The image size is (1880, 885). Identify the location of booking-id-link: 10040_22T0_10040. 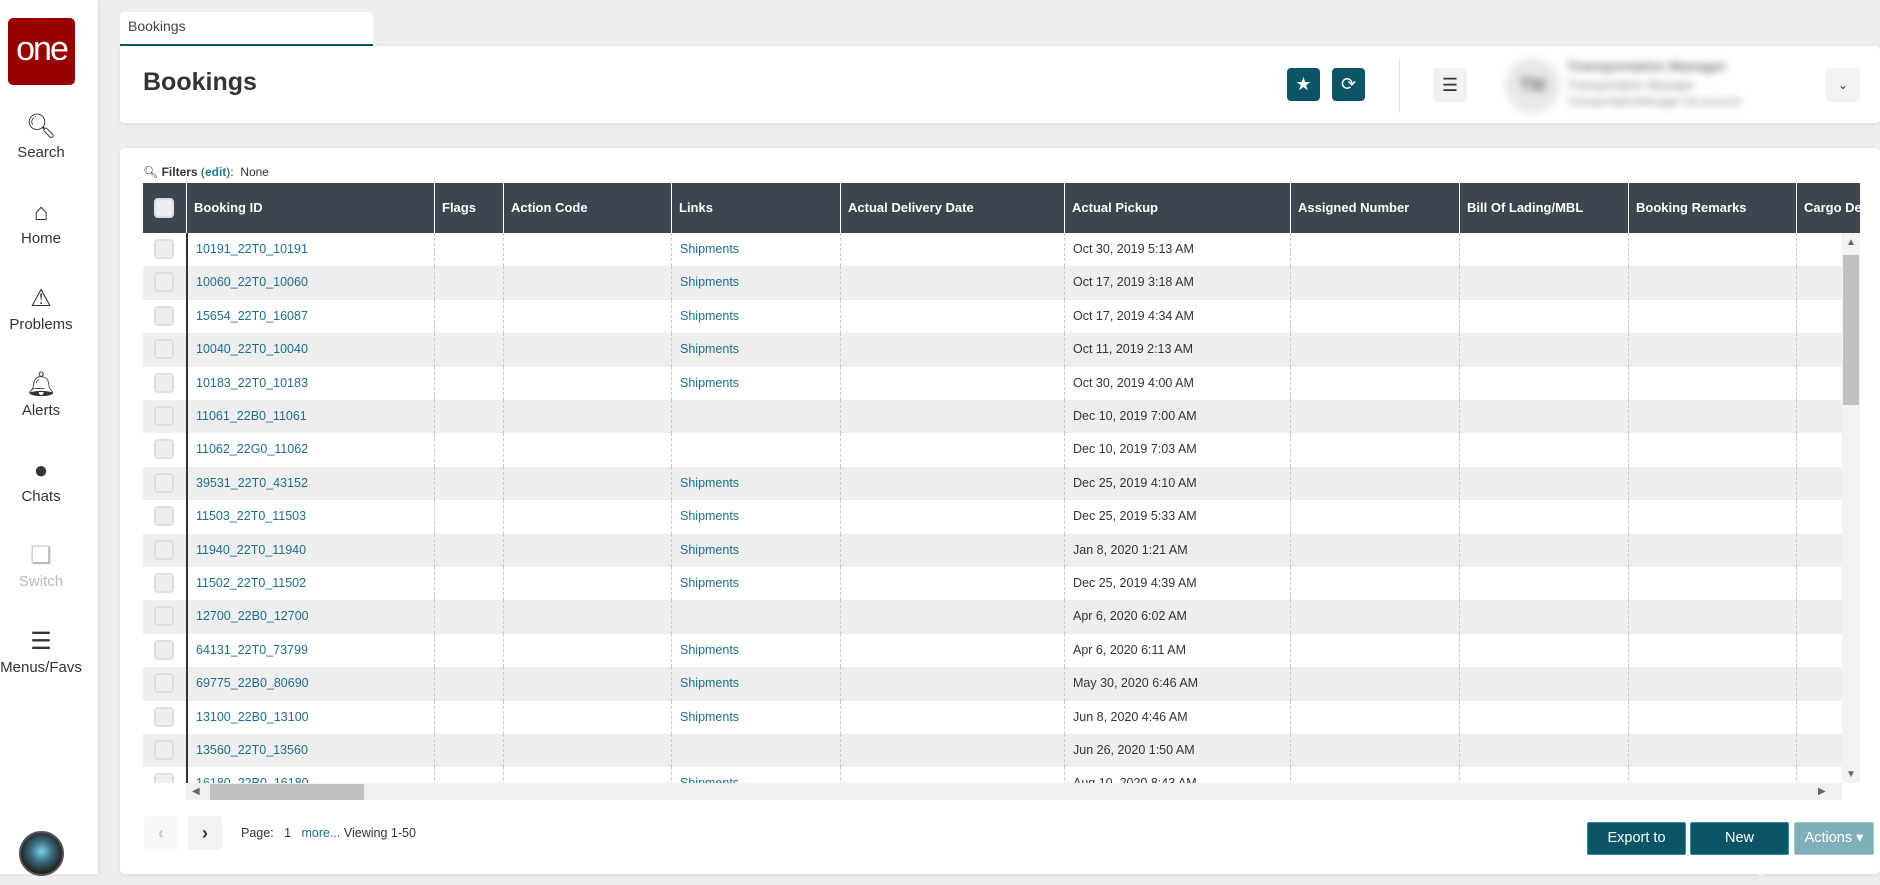
(310, 350).